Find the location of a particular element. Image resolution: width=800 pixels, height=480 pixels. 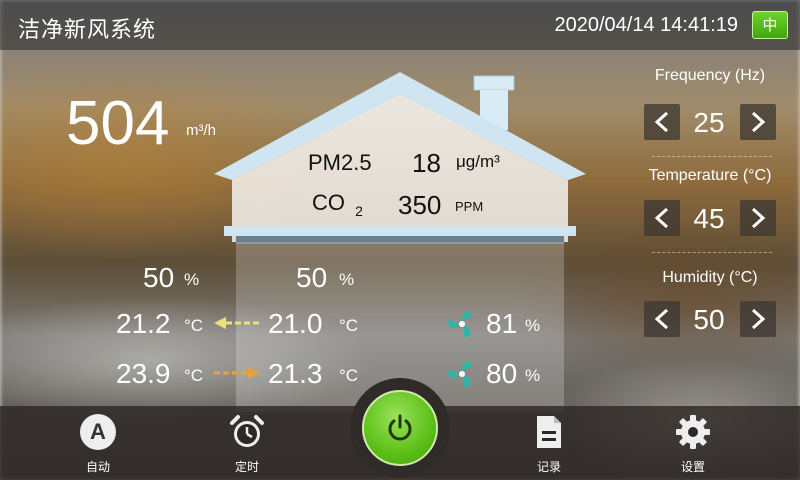

fan-2-value: 80 is located at coordinates (502, 373).